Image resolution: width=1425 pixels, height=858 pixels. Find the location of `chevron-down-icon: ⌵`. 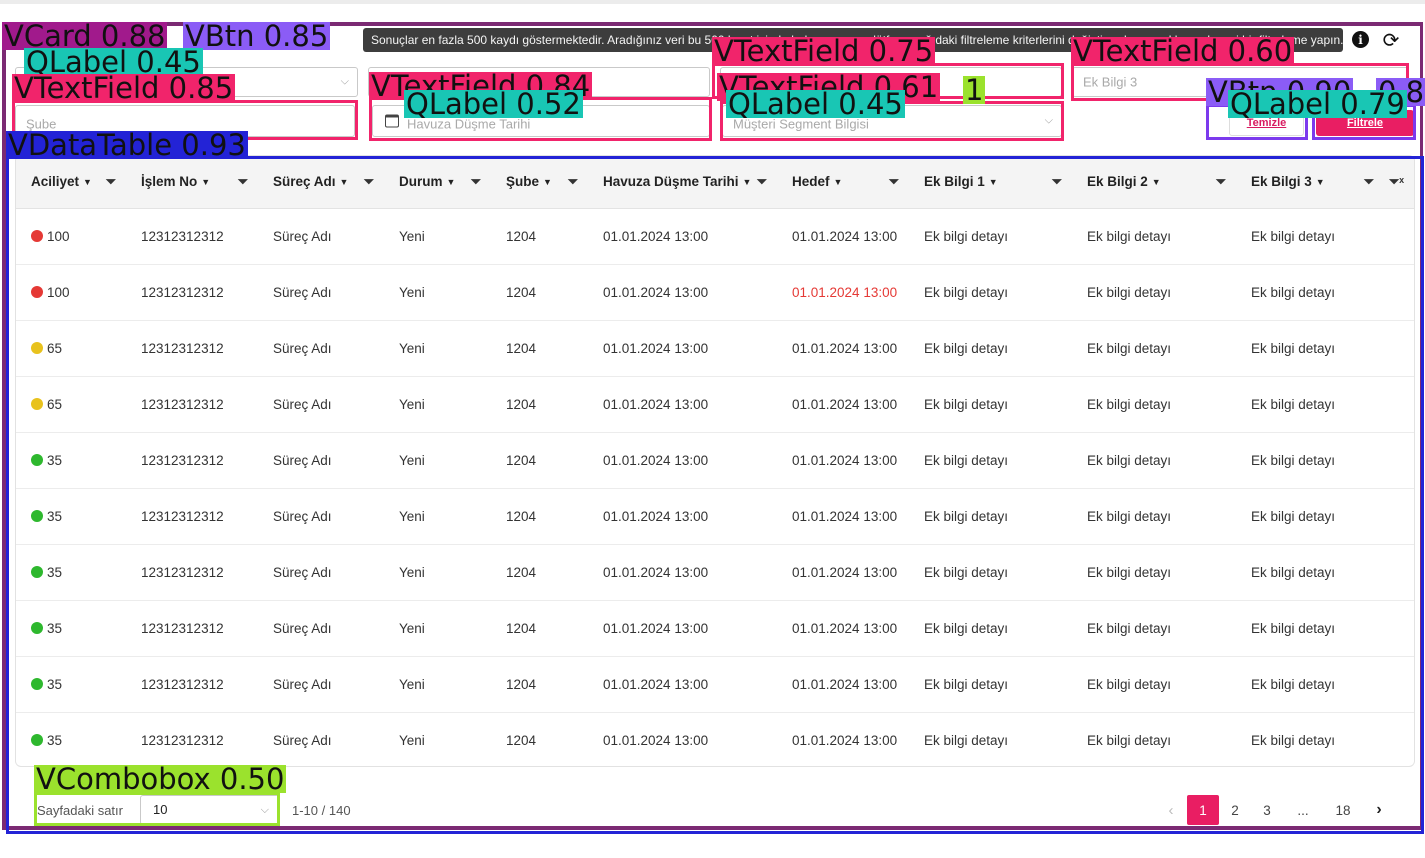

chevron-down-icon: ⌵ is located at coordinates (264, 810).